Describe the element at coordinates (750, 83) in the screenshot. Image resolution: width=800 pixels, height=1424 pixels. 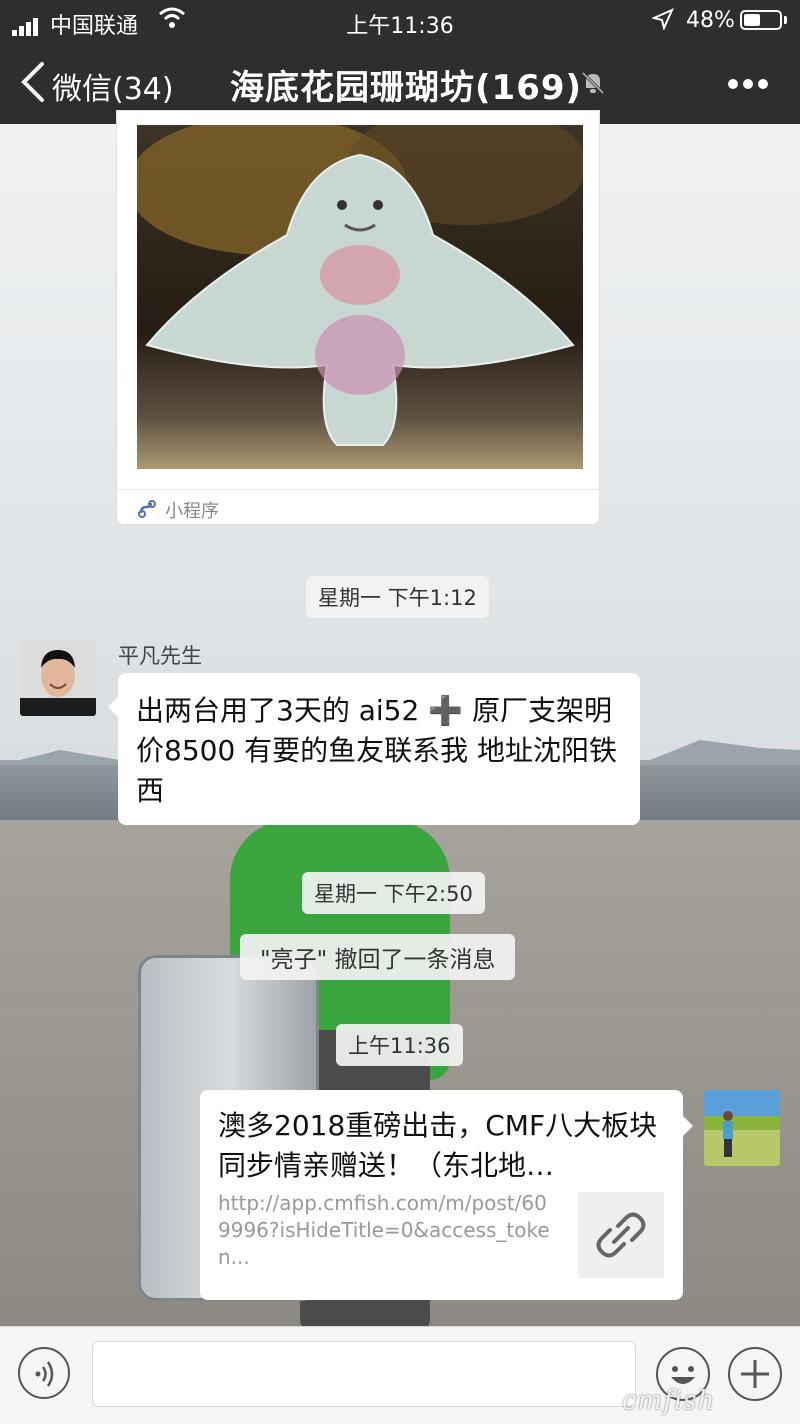
I see `more-options-icon` at that location.